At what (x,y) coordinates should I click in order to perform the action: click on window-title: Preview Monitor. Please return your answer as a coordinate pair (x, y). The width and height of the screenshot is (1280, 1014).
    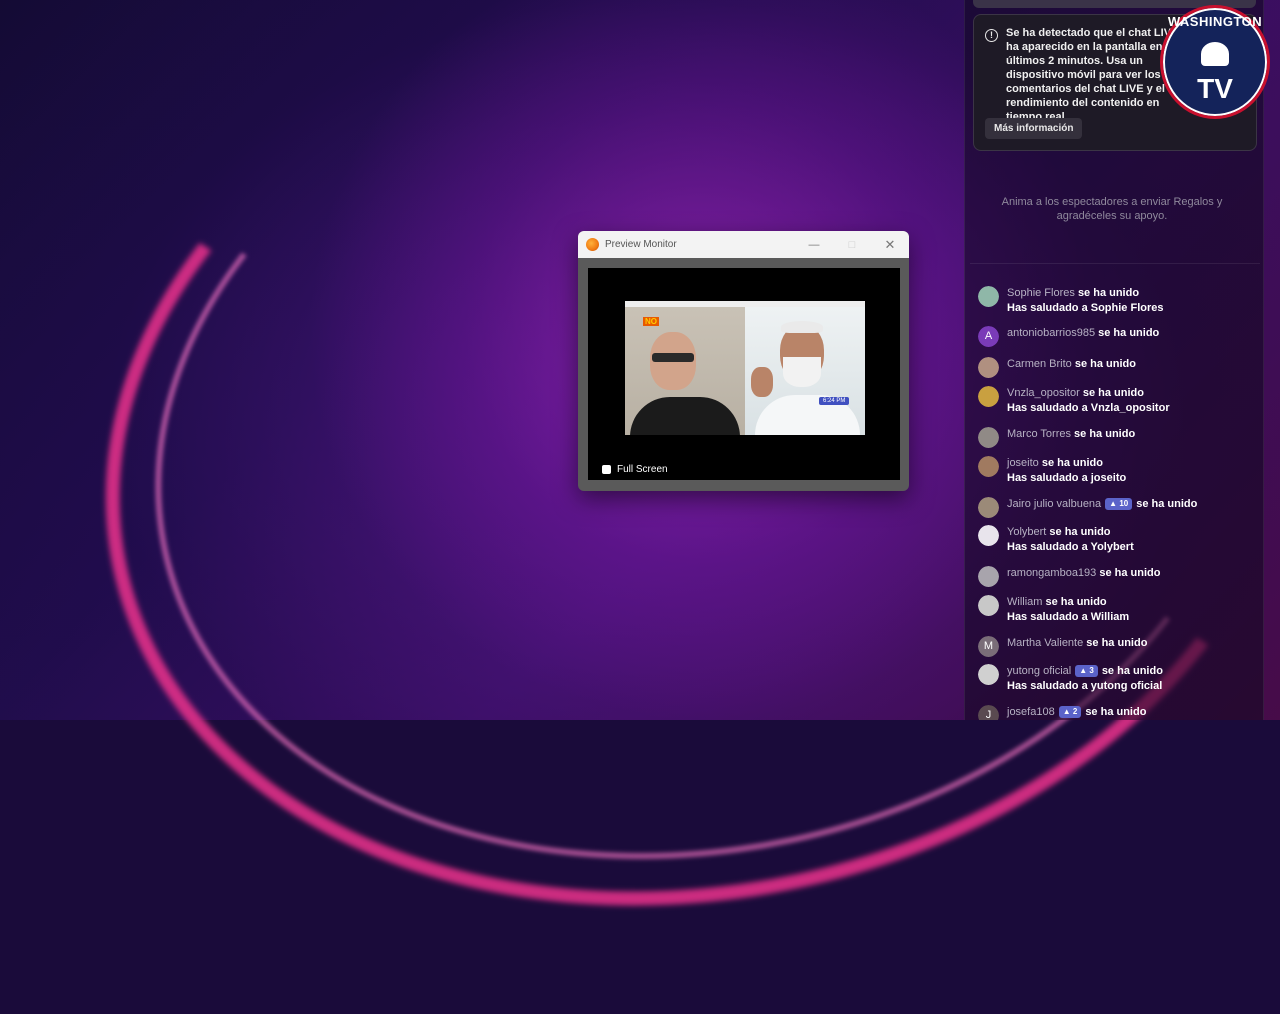
    Looking at the image, I should click on (641, 244).